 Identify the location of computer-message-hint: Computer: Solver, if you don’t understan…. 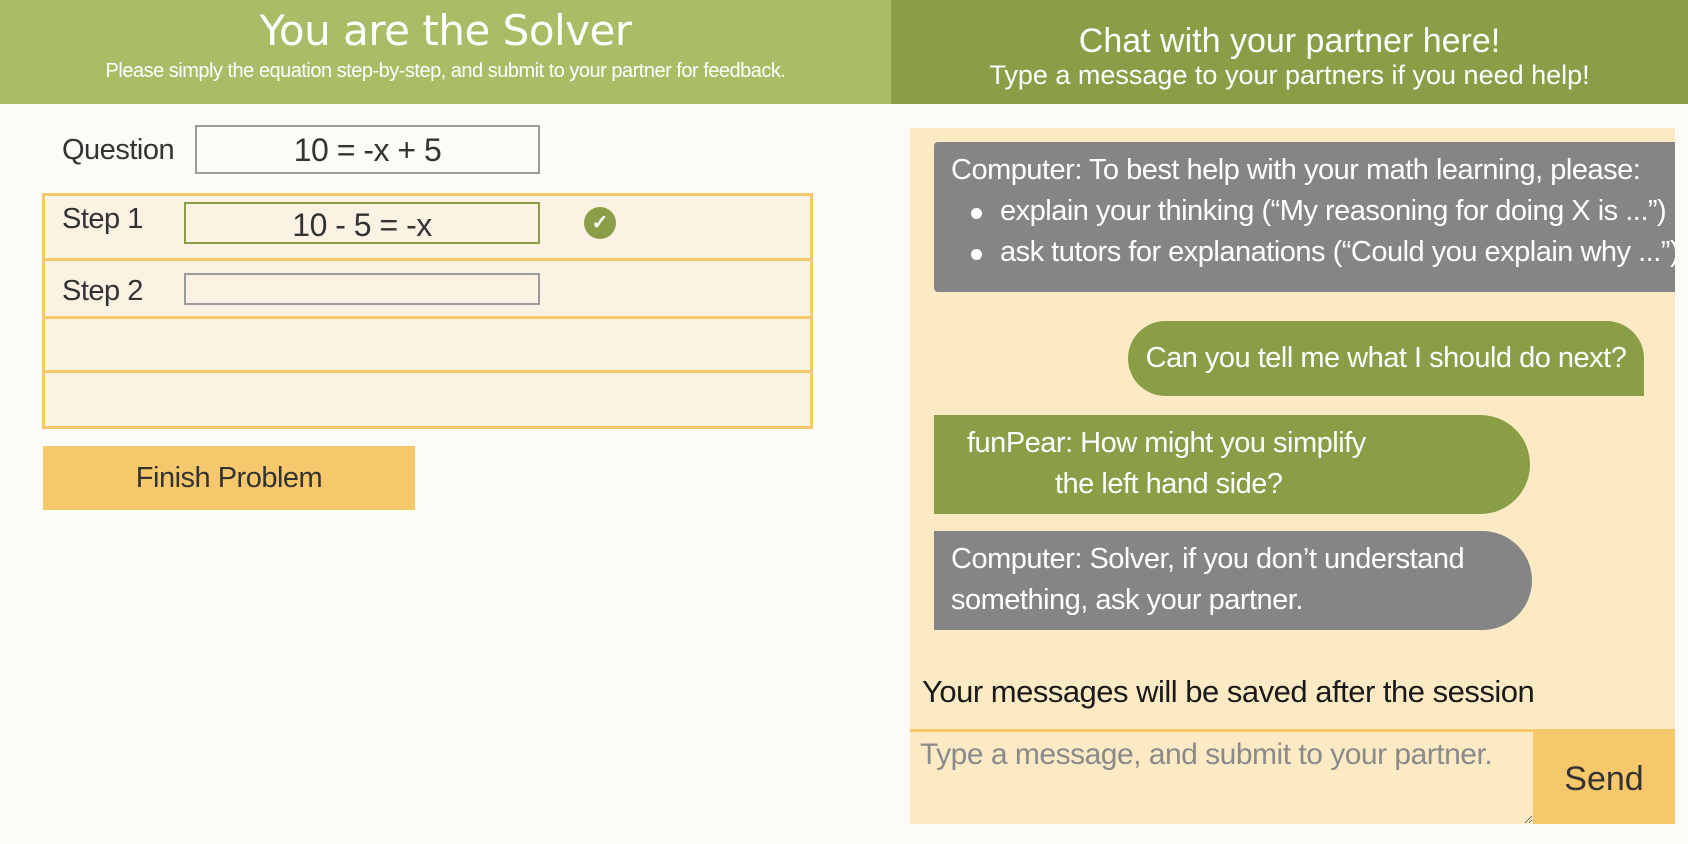
(1233, 580).